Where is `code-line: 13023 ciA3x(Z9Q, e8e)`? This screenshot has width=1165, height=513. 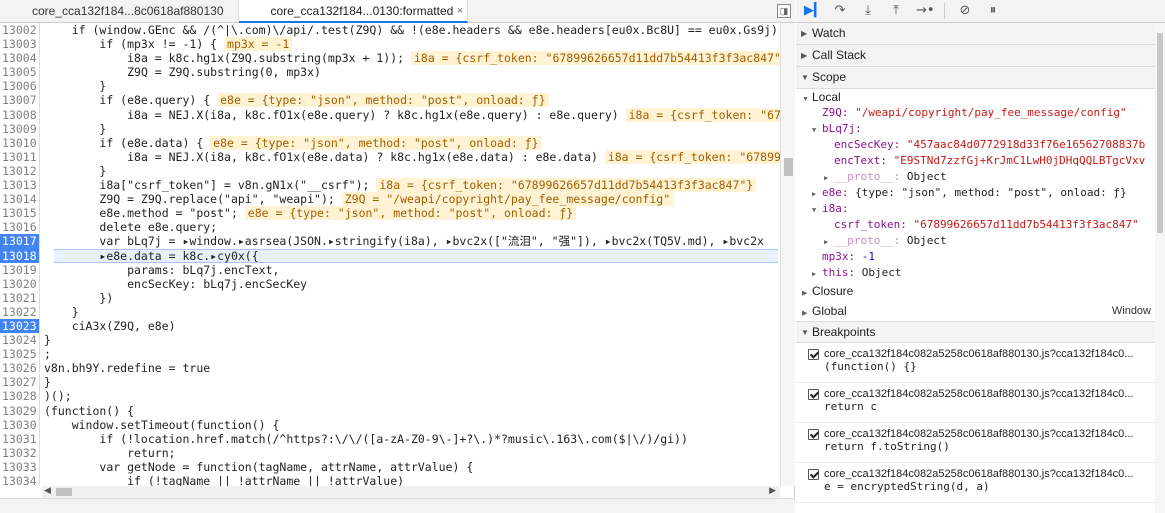
code-line: 13023 ciA3x(Z9Q, e8e) is located at coordinates (390, 326).